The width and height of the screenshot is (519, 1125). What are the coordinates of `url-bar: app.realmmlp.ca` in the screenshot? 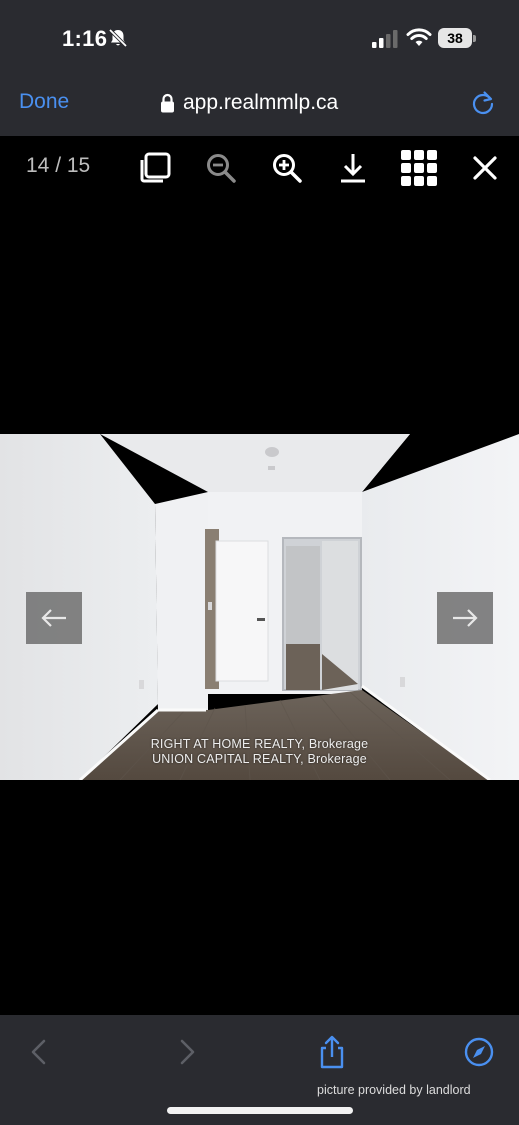 It's located at (249, 103).